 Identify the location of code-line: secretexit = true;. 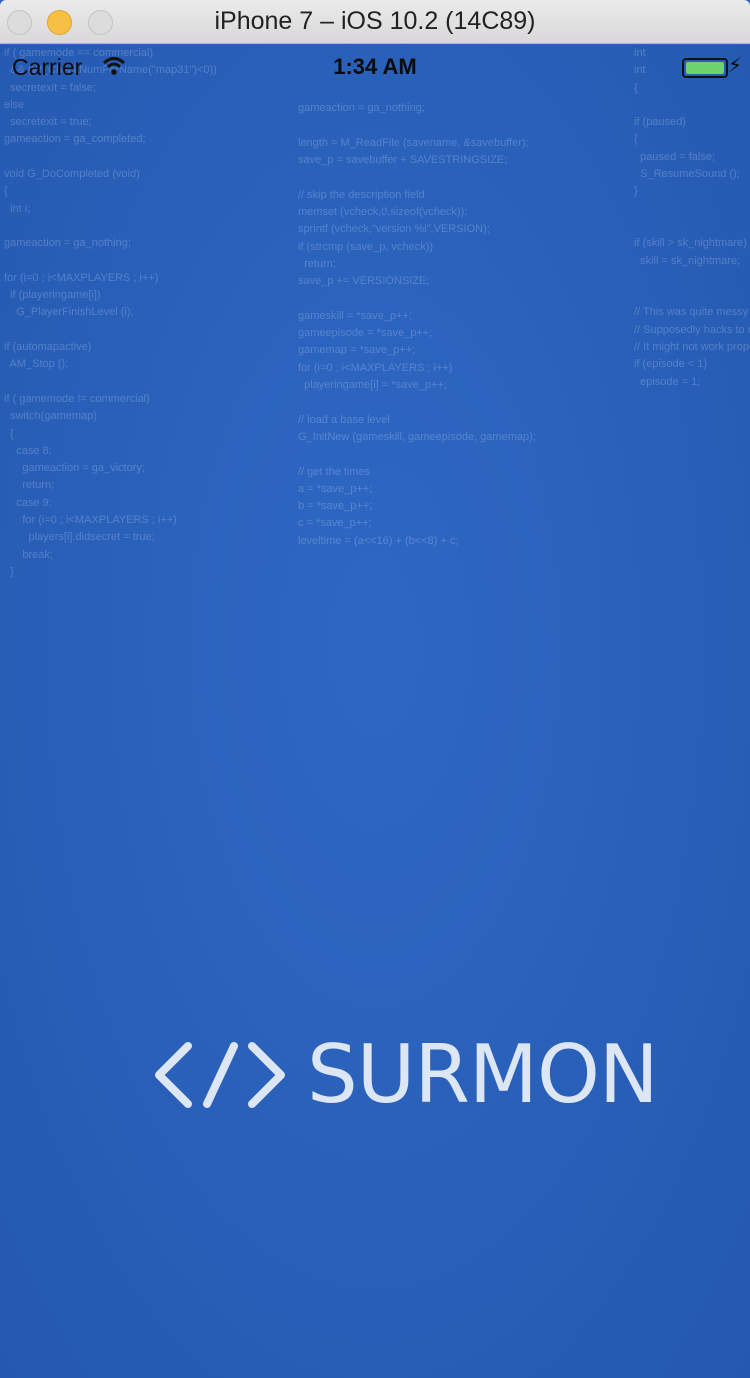
(48, 122).